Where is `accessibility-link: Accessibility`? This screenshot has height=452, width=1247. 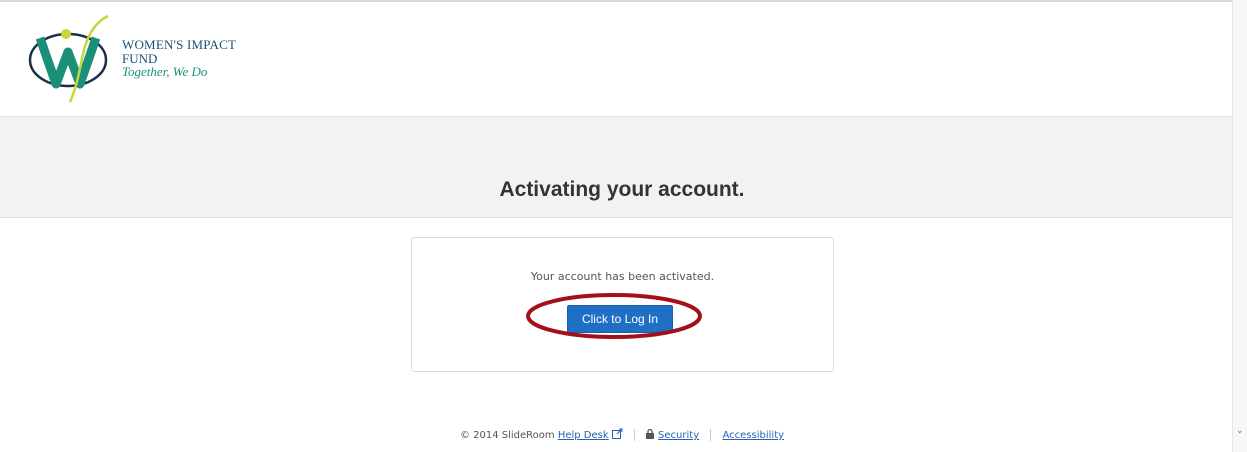
accessibility-link: Accessibility is located at coordinates (754, 435).